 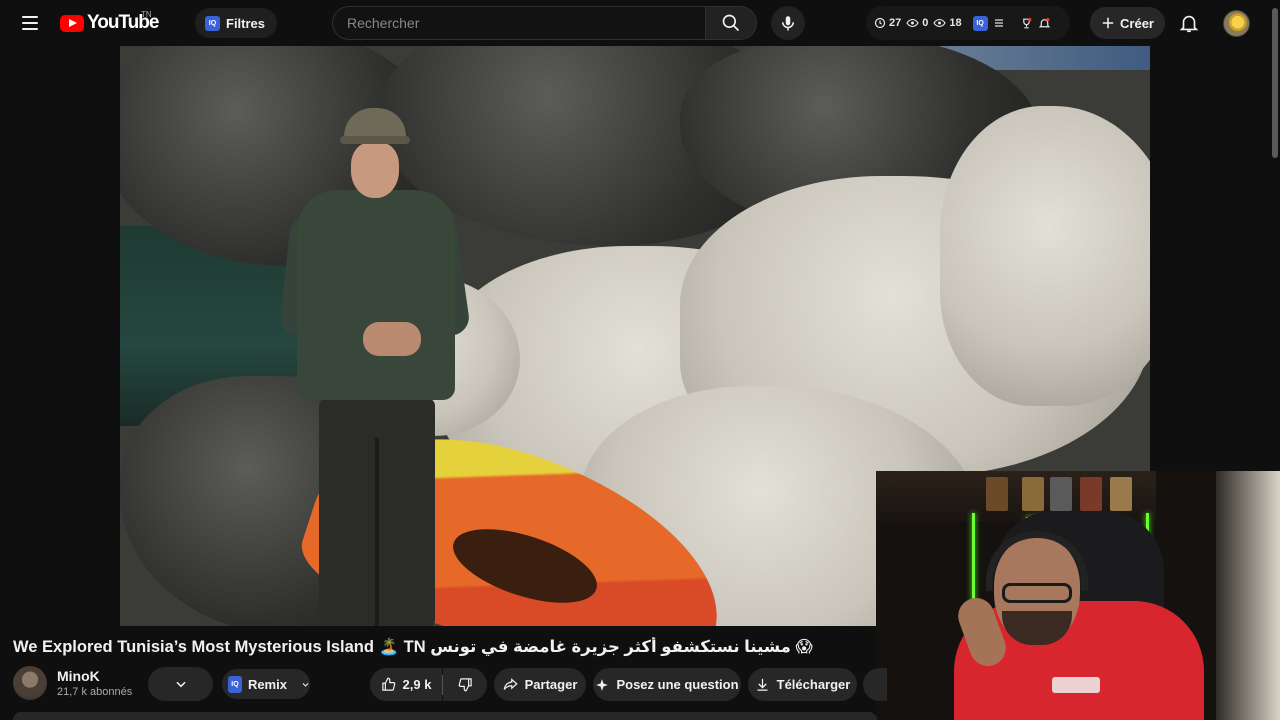 What do you see at coordinates (602, 684) in the screenshot?
I see `sparkle-icon` at bounding box center [602, 684].